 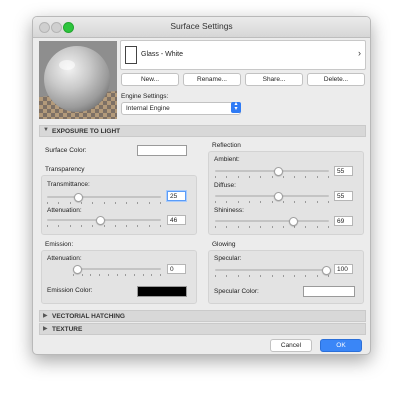 What do you see at coordinates (243, 55) in the screenshot?
I see `material-selector: Glass - White ›` at bounding box center [243, 55].